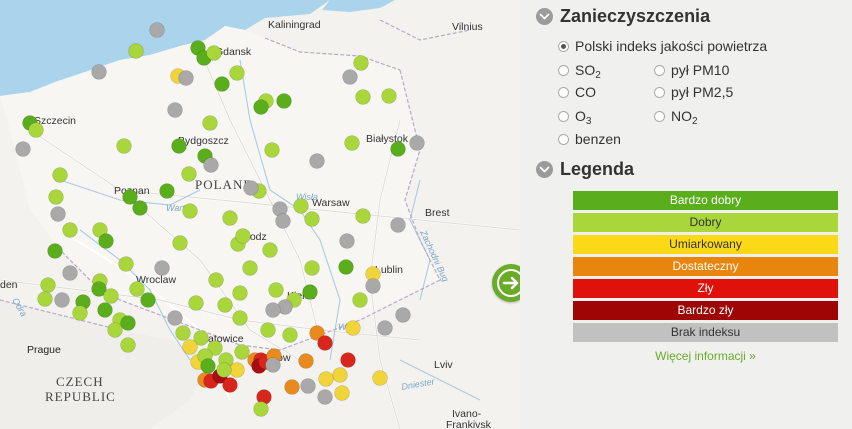 The image size is (852, 429). I want to click on legend-section-toggle: Legenda, so click(585, 169).